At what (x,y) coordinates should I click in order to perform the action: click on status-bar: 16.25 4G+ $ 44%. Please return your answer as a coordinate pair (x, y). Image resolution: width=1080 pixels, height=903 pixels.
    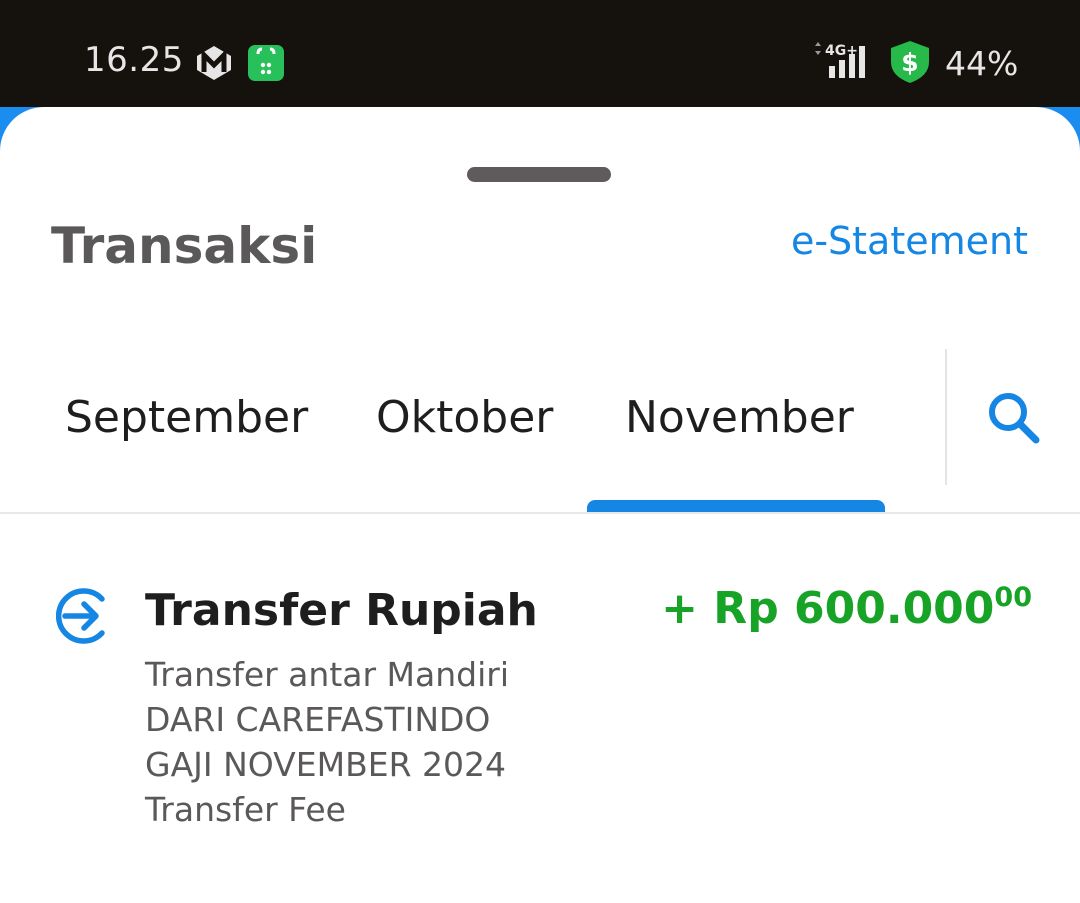
    Looking at the image, I should click on (540, 53).